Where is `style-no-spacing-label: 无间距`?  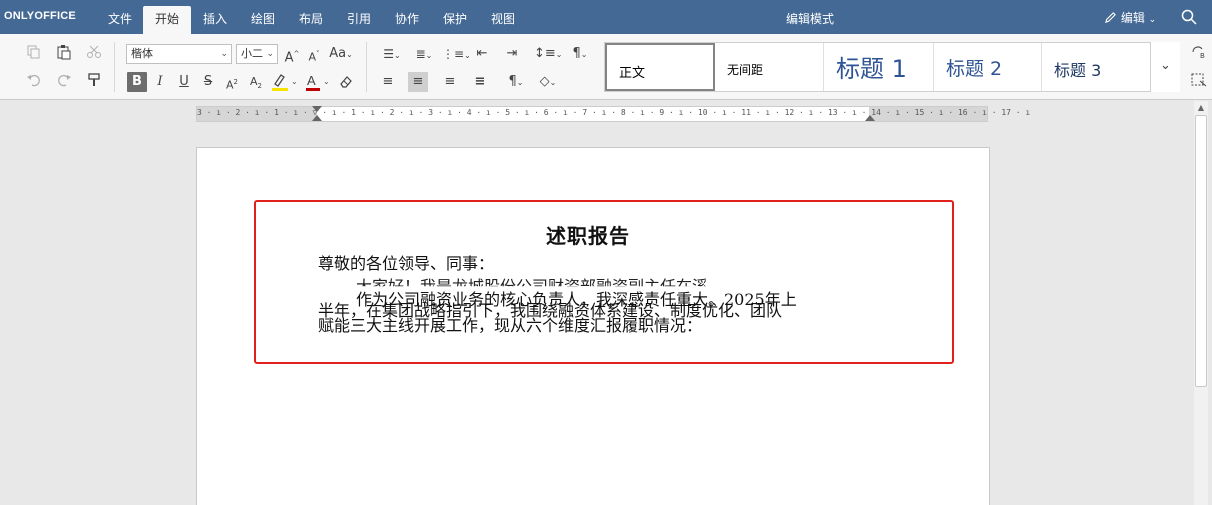
style-no-spacing-label: 无间距 is located at coordinates (745, 70).